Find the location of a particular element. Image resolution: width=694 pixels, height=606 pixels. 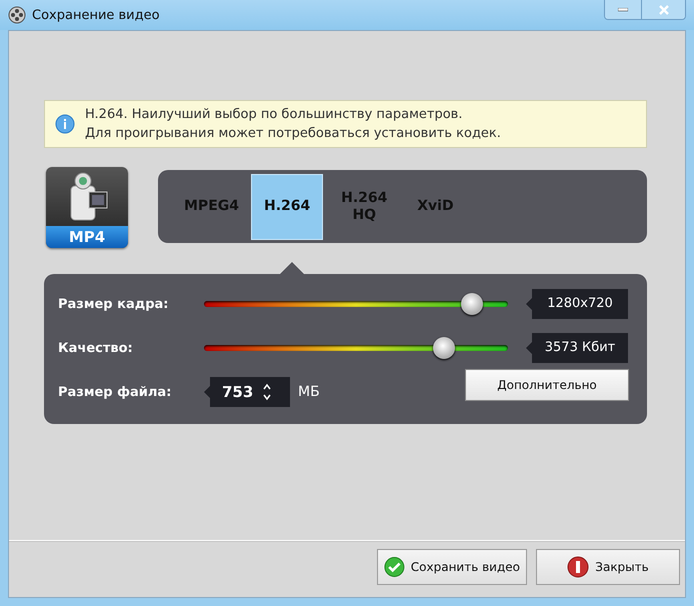

minimize-button is located at coordinates (623, 9).